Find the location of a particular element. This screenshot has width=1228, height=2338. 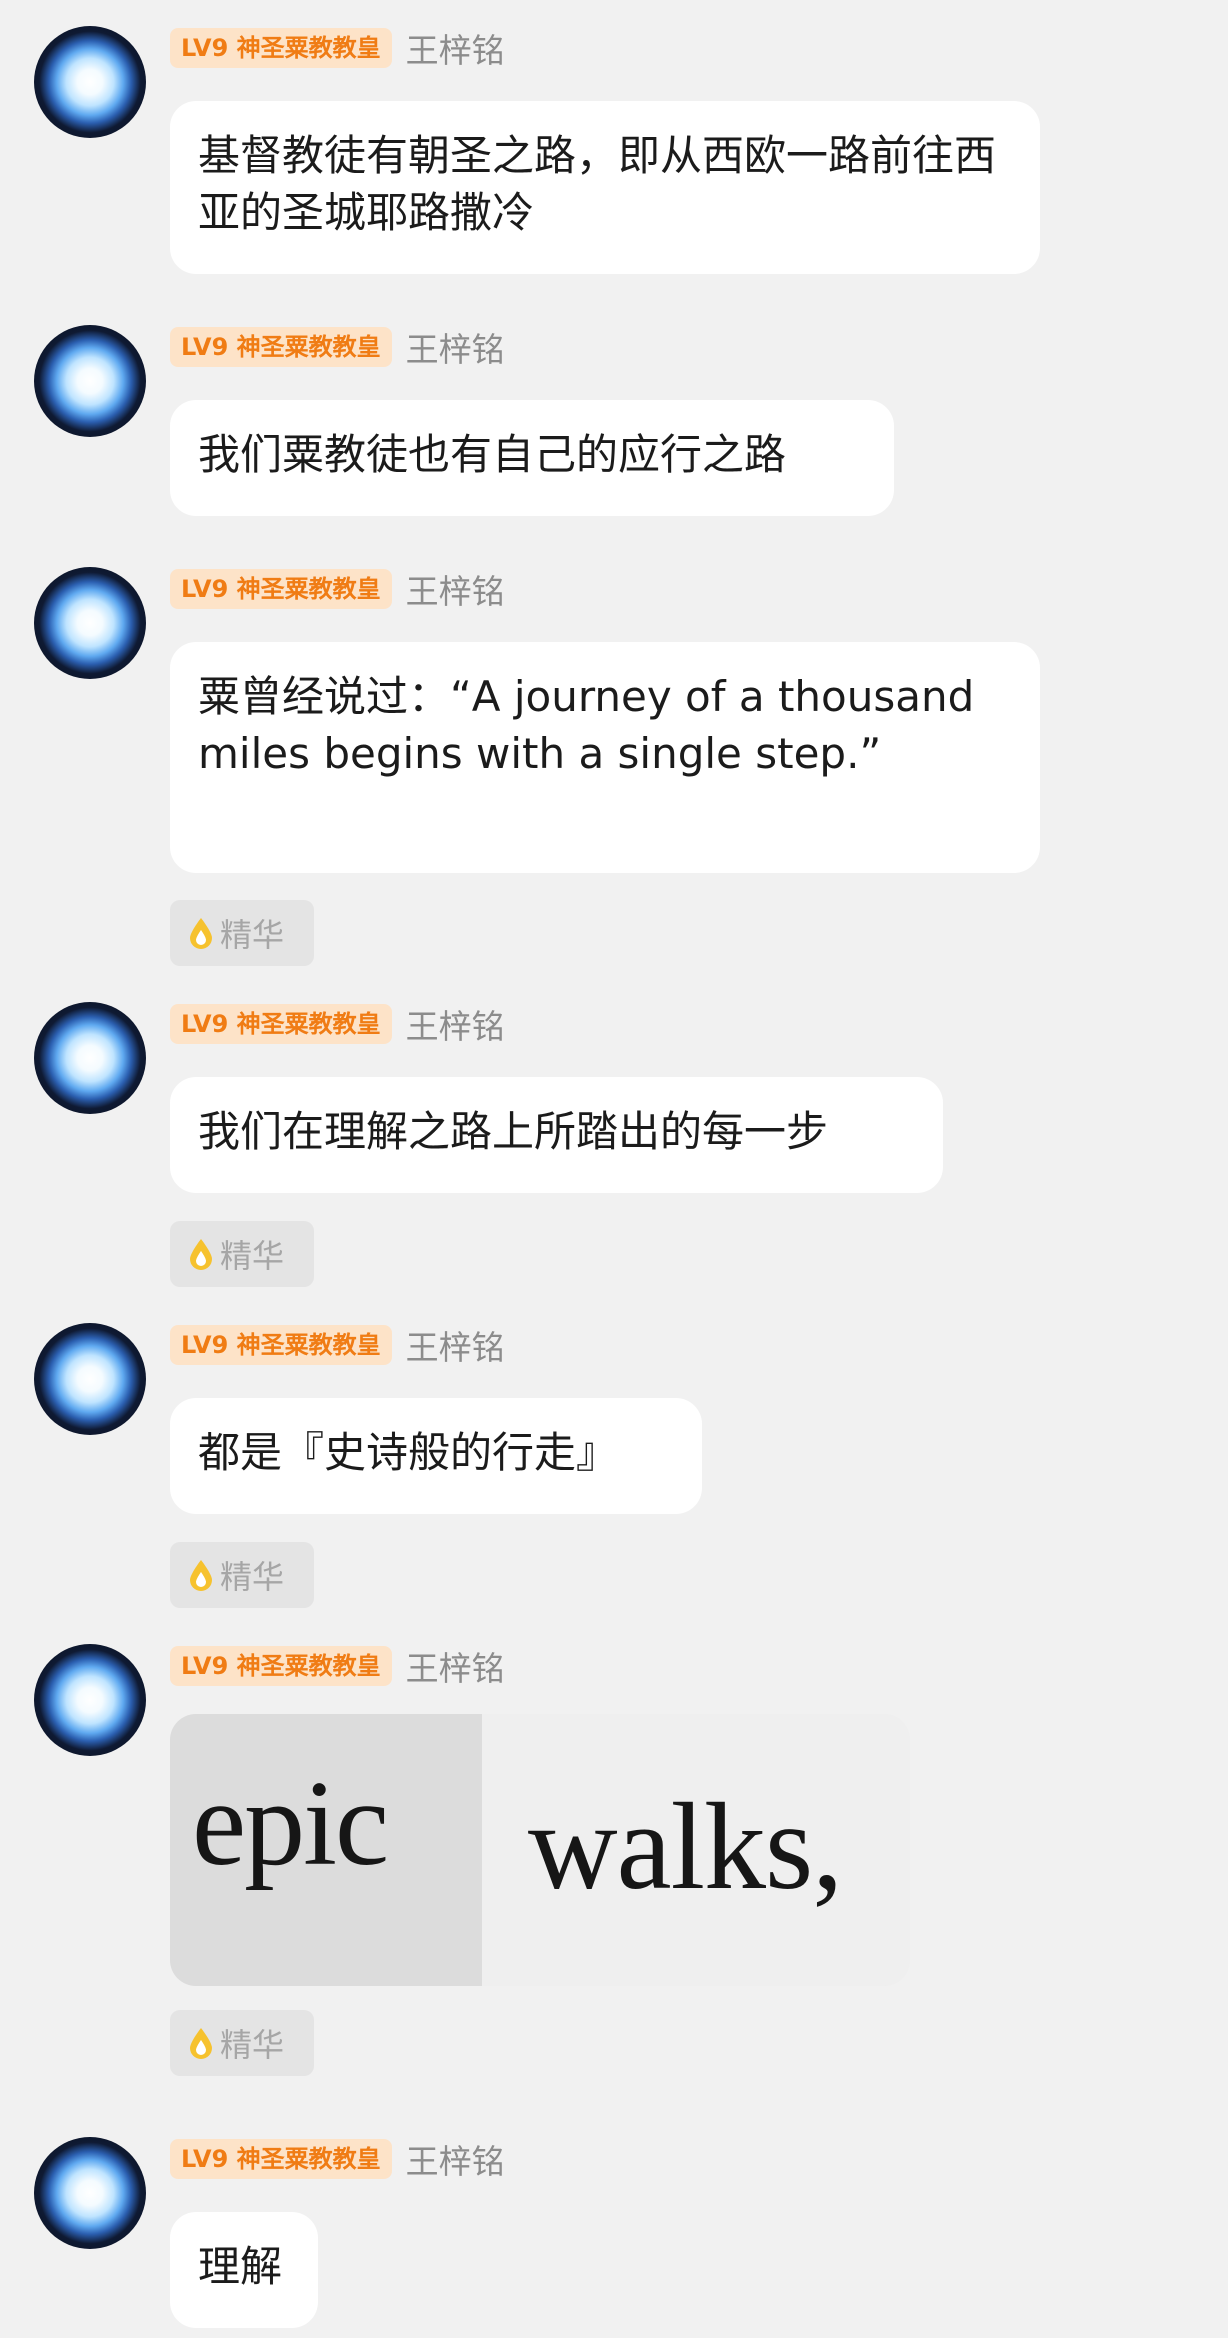

message-text: 理解 is located at coordinates (240, 2266).